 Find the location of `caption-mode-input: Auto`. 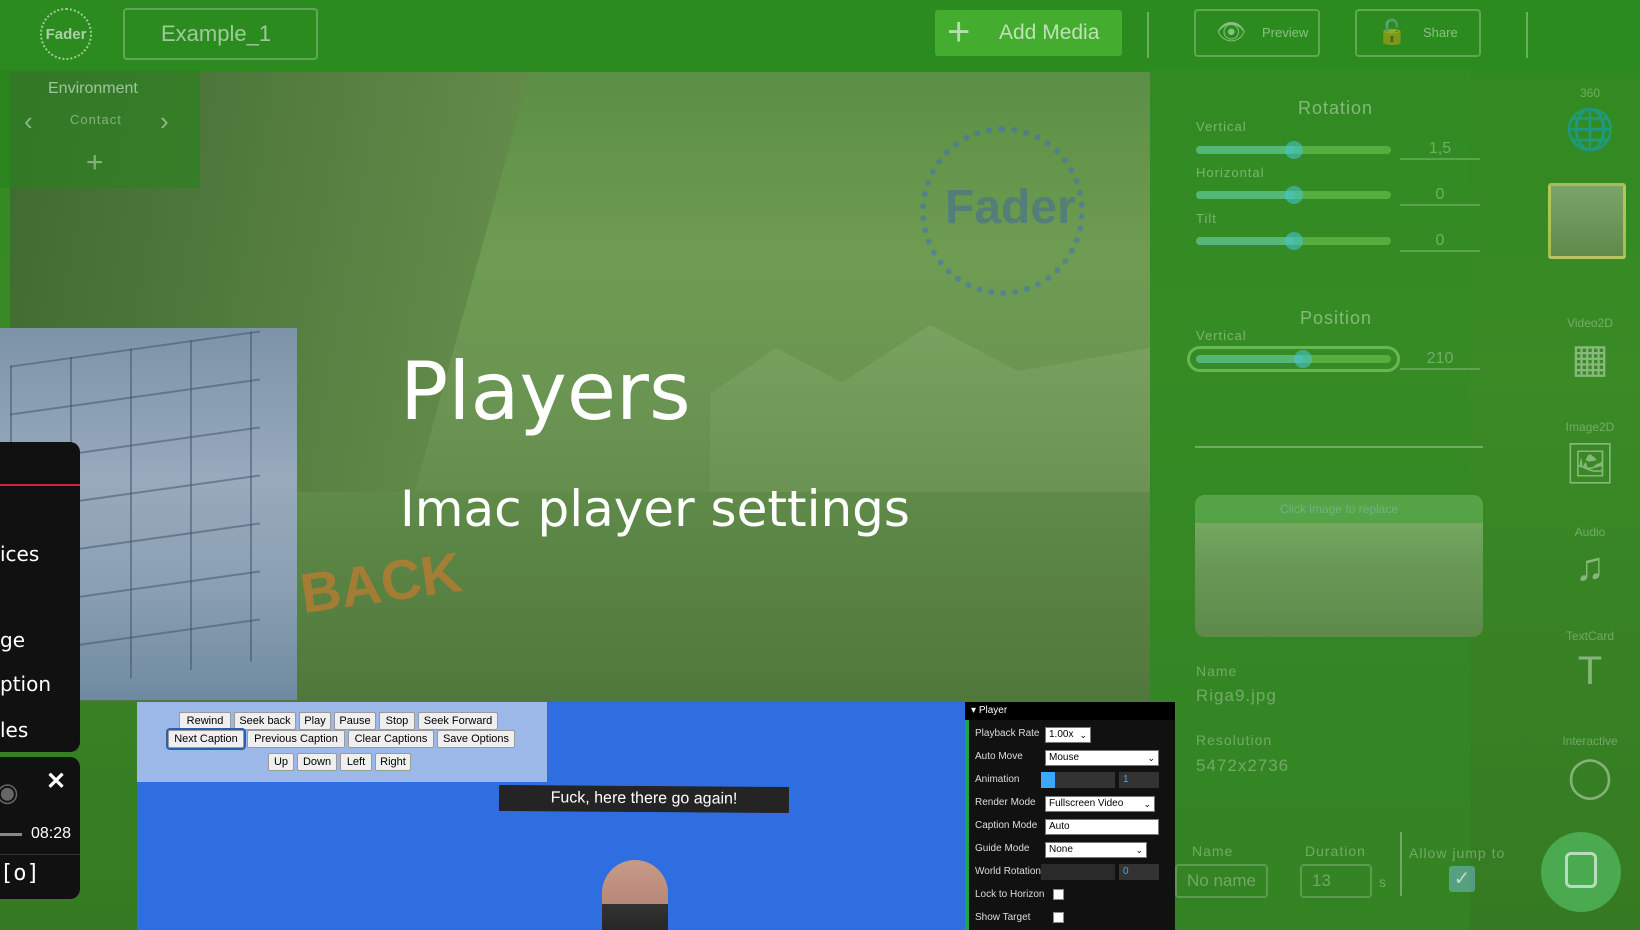

caption-mode-input: Auto is located at coordinates (1102, 827).